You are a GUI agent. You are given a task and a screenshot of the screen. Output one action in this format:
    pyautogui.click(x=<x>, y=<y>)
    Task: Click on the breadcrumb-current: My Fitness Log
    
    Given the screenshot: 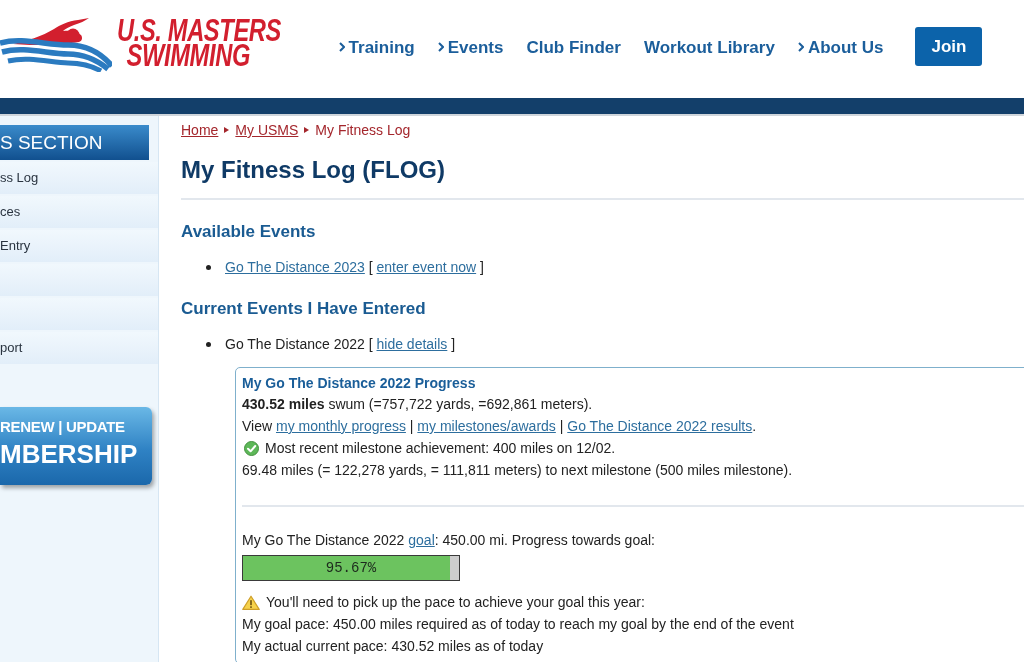 What is the action you would take?
    pyautogui.click(x=363, y=130)
    